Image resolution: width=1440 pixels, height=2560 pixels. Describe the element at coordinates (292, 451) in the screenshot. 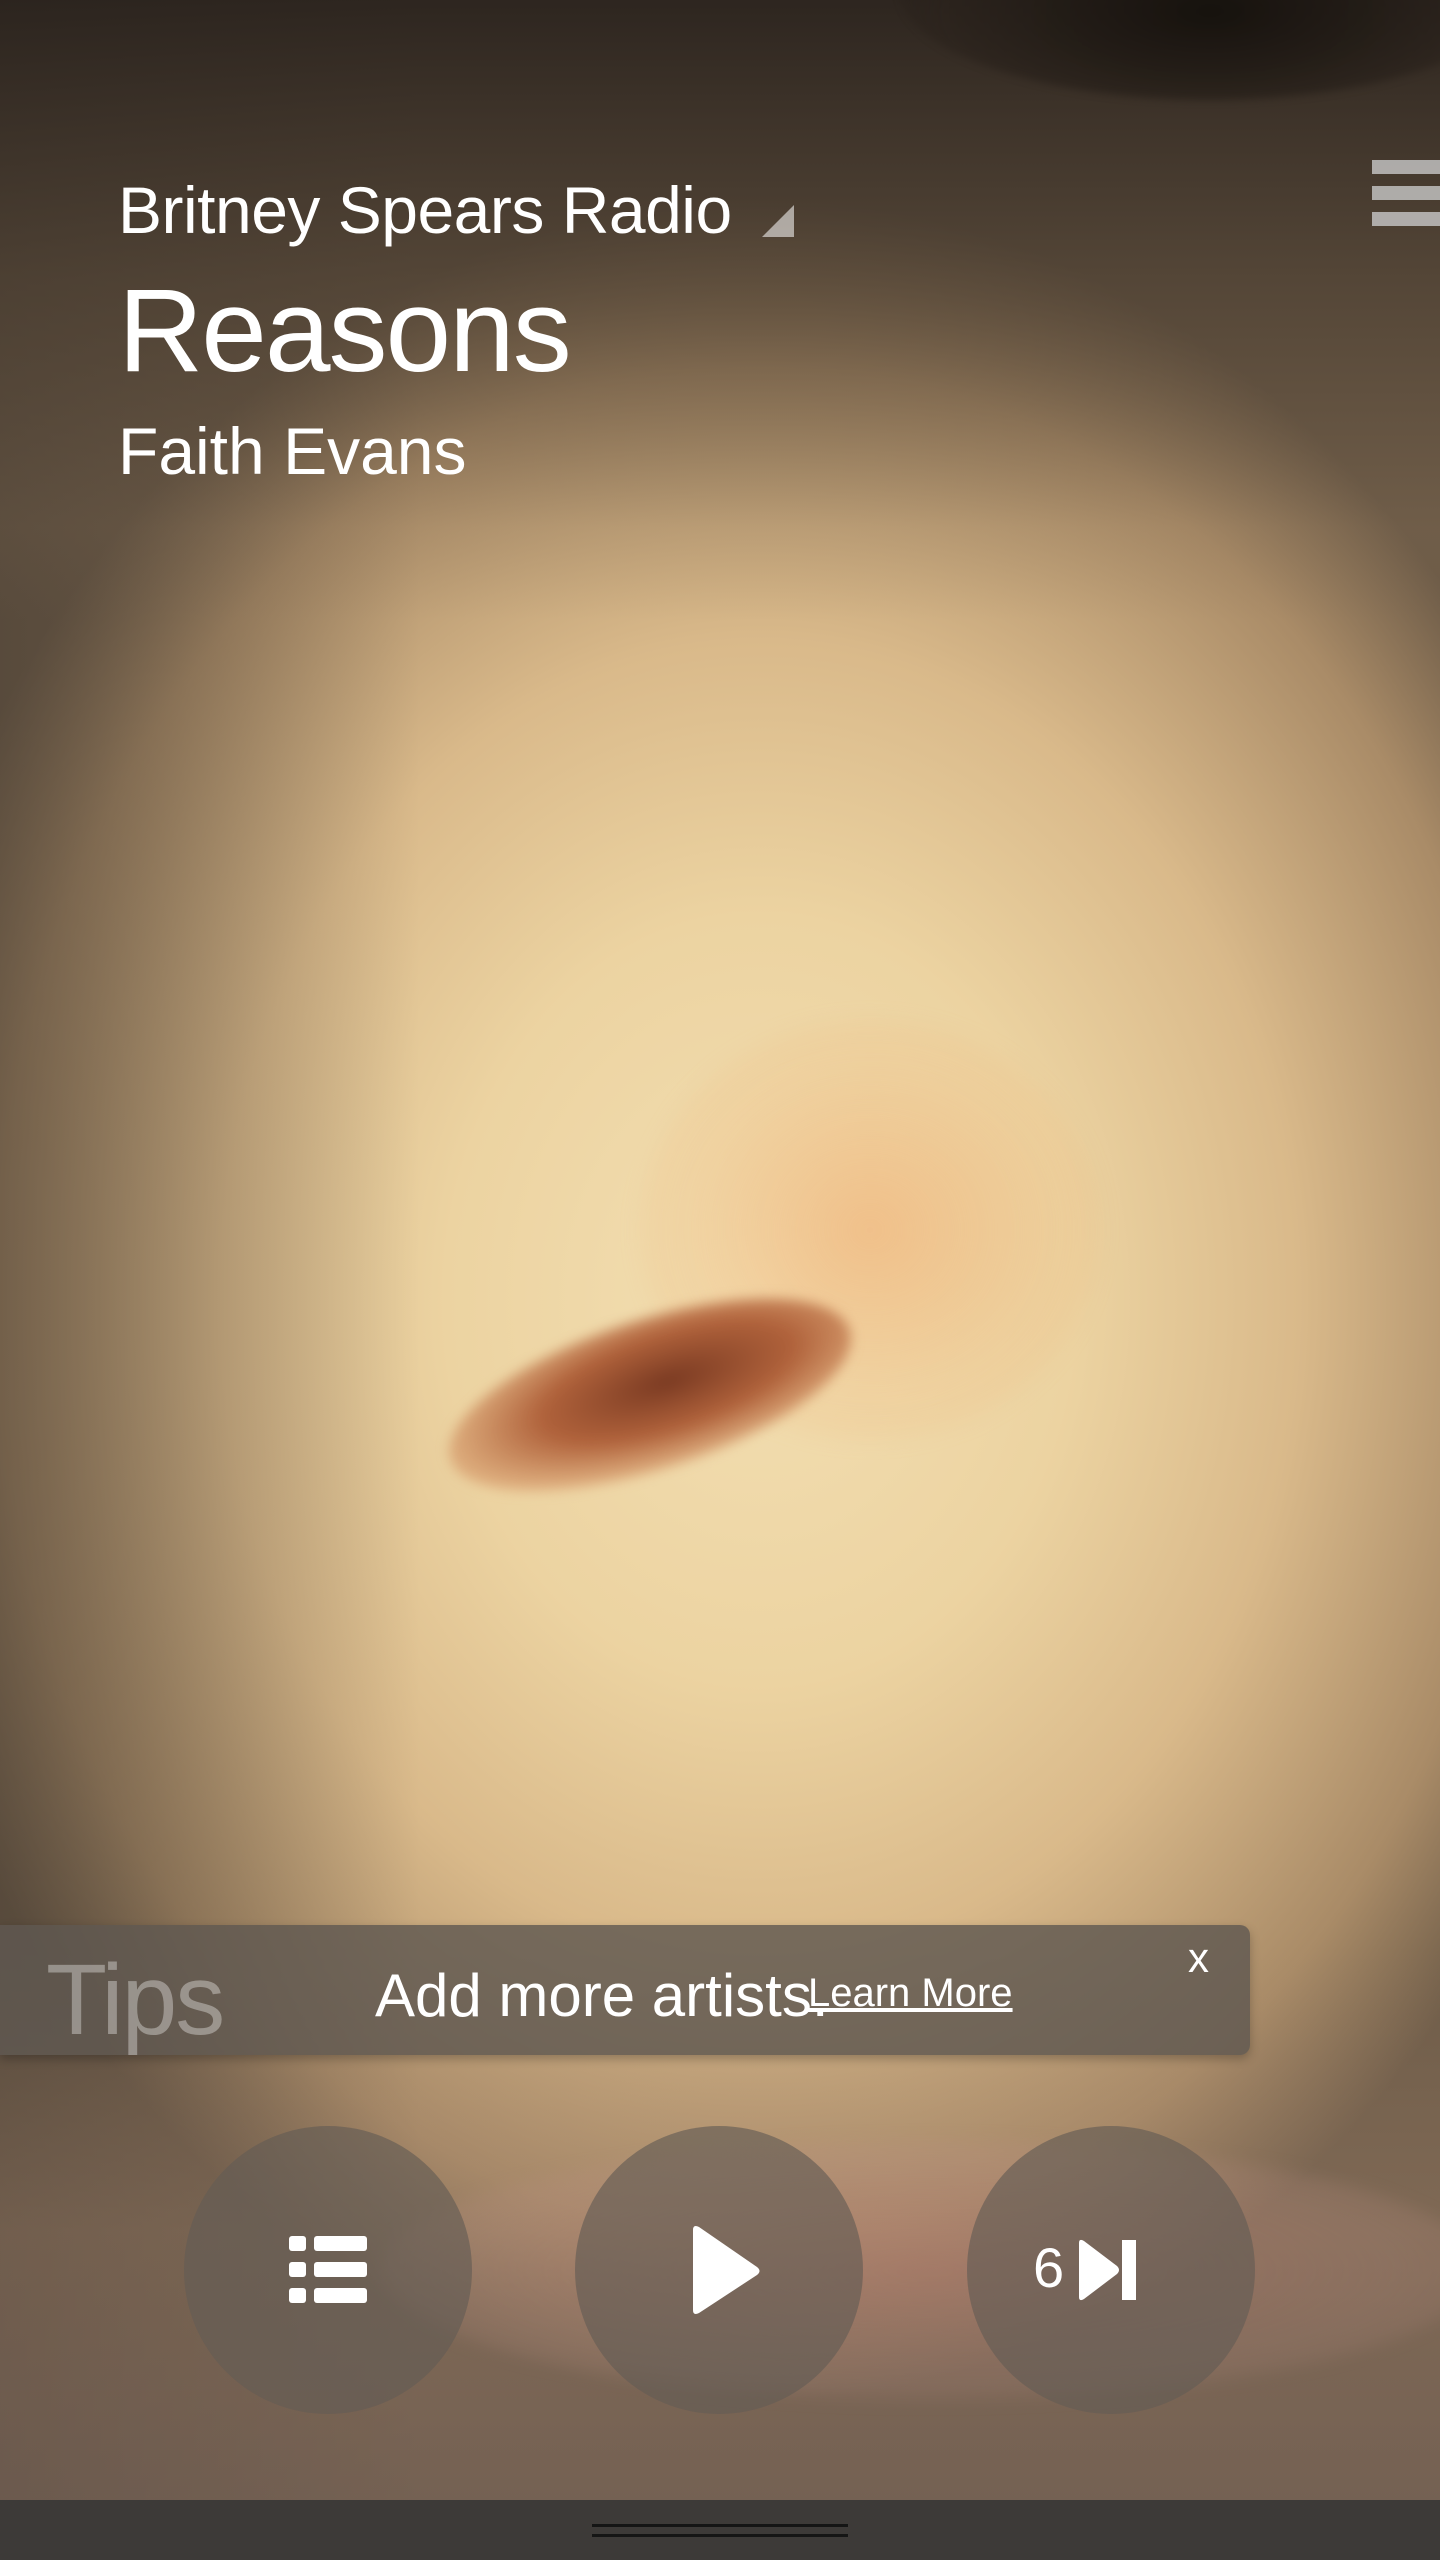

I see `artist-name: Faith Evans` at that location.